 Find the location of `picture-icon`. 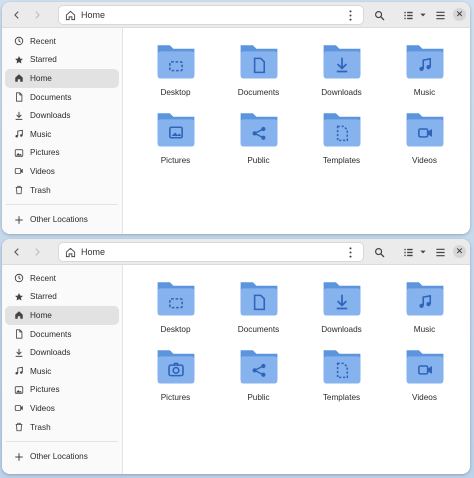

picture-icon is located at coordinates (18, 389).